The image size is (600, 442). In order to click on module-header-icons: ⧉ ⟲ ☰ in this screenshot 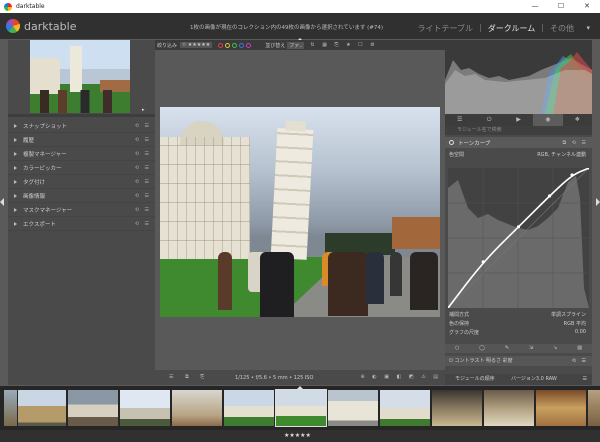, I will do `click(575, 143)`.